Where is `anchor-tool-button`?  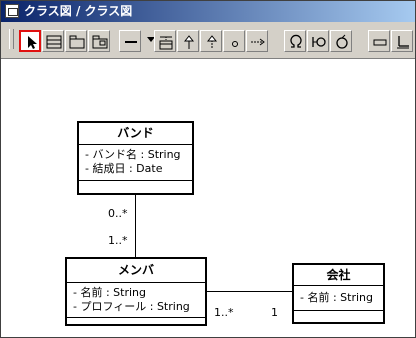 anchor-tool-button is located at coordinates (402, 41).